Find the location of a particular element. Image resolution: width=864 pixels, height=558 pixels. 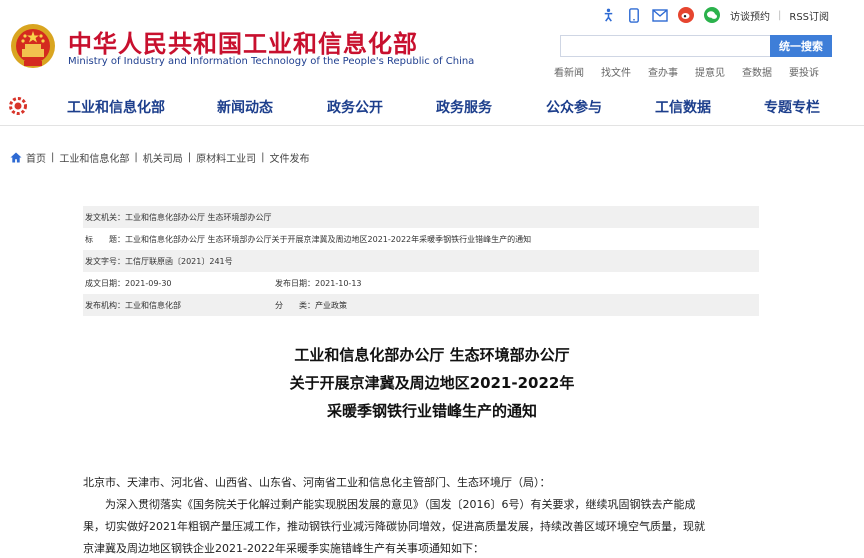

title-label: 标 题： is located at coordinates (105, 239).